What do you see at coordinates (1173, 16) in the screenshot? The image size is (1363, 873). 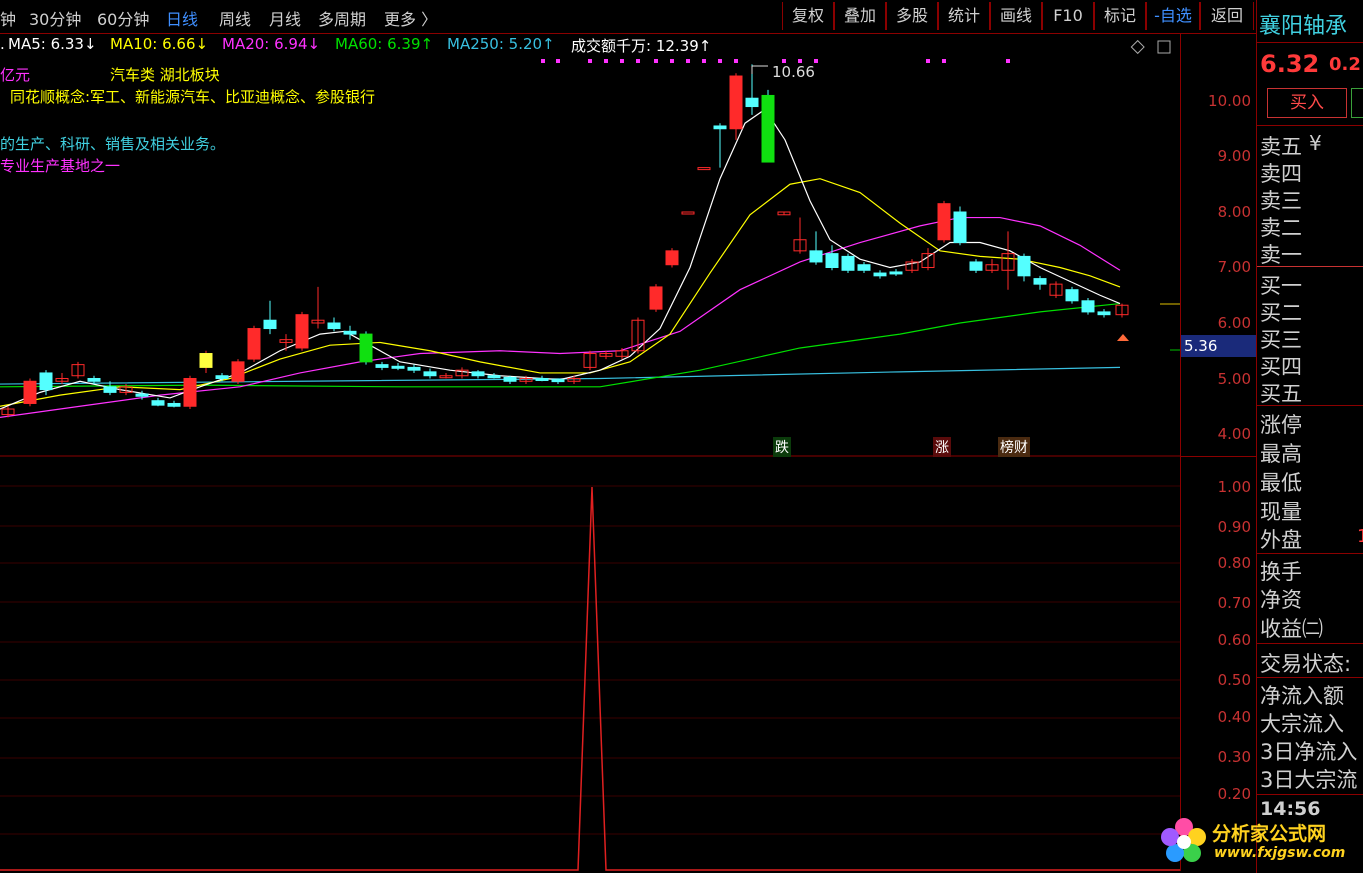 I see `watchlist-button: -自选` at bounding box center [1173, 16].